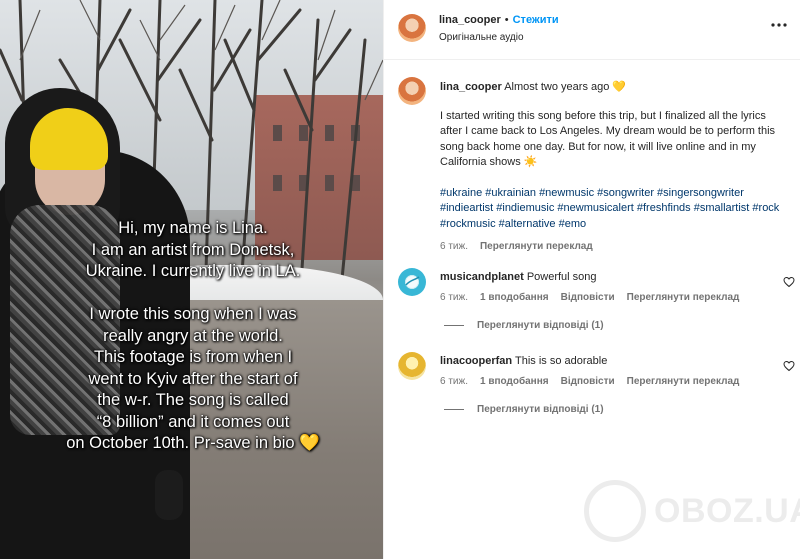  Describe the element at coordinates (615, 511) in the screenshot. I see `watermark-circle-icon` at that location.